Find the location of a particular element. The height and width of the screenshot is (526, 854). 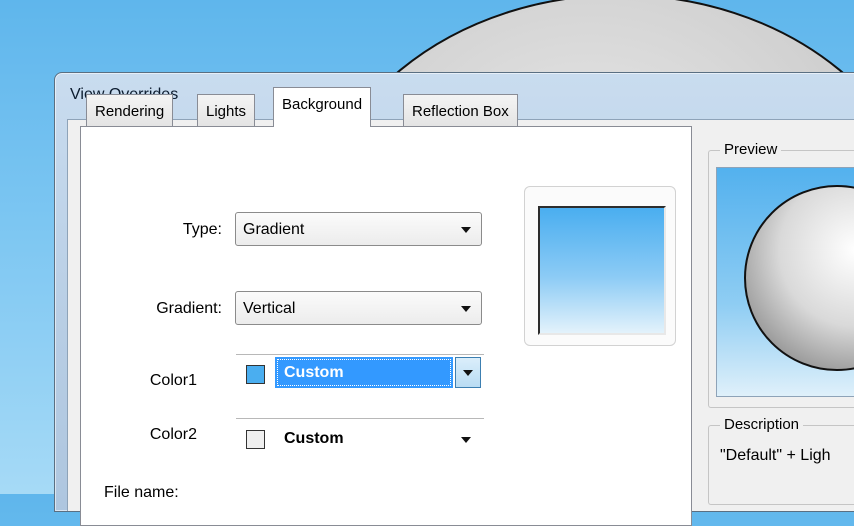

gradient-label: Gradient: is located at coordinates (189, 308).